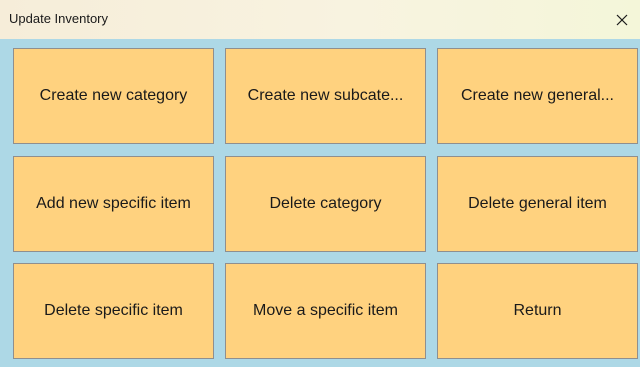  Describe the element at coordinates (320, 19) in the screenshot. I see `title-bar: Update Inventory` at that location.